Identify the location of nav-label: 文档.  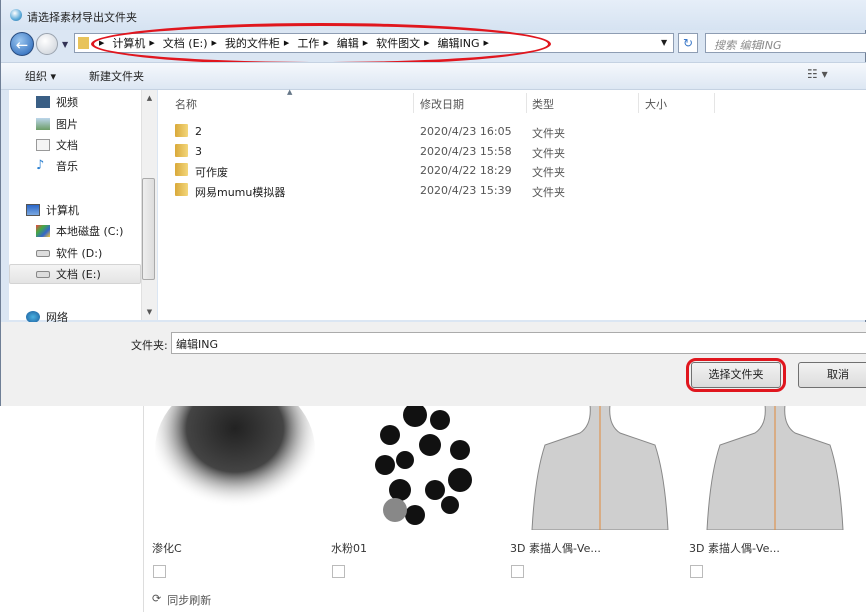
(67, 145).